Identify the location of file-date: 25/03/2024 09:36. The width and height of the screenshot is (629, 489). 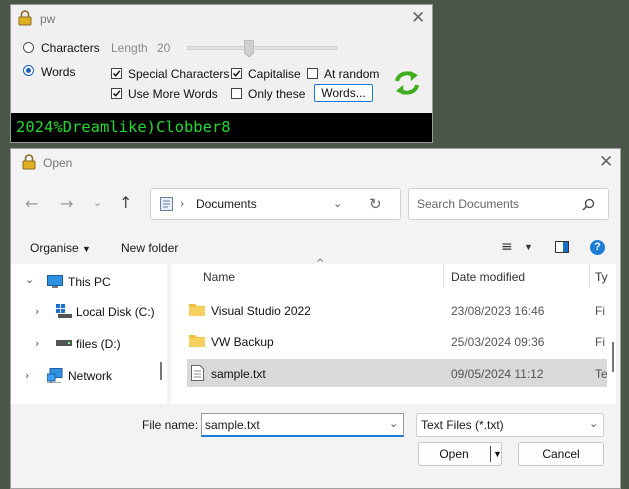
(498, 342).